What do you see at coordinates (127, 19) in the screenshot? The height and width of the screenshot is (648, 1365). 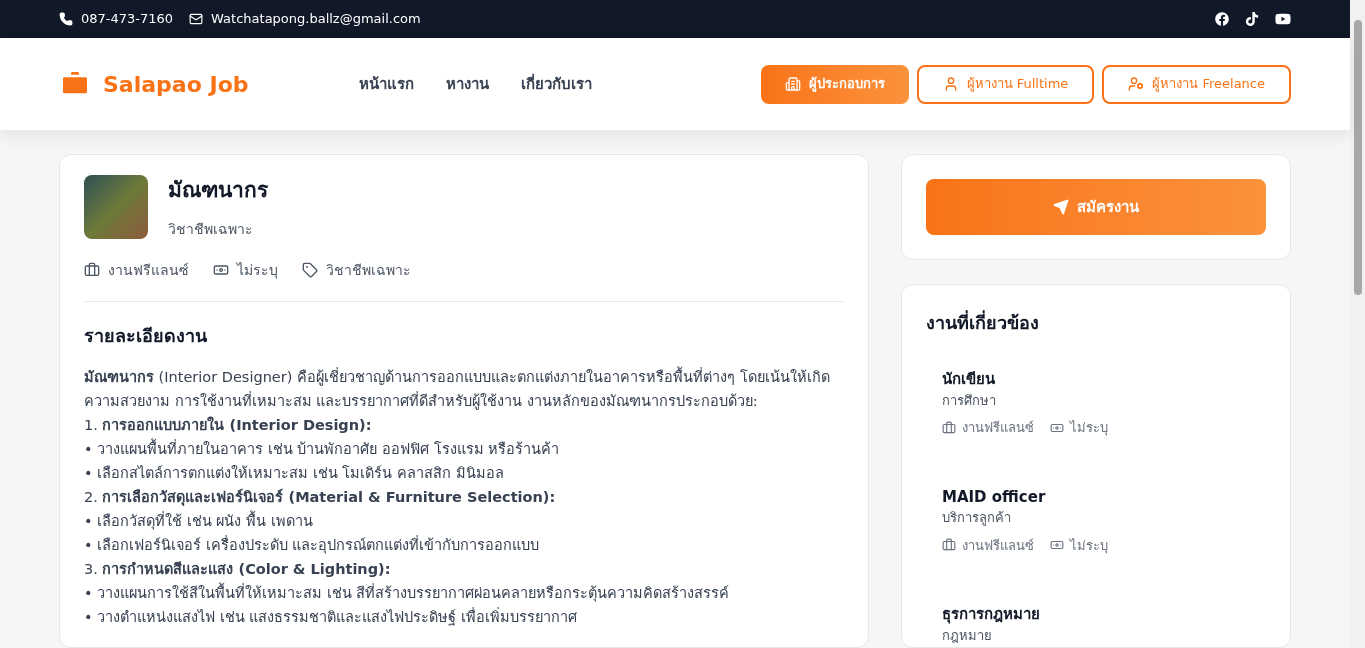 I see `phone-number: 087-473-7160` at bounding box center [127, 19].